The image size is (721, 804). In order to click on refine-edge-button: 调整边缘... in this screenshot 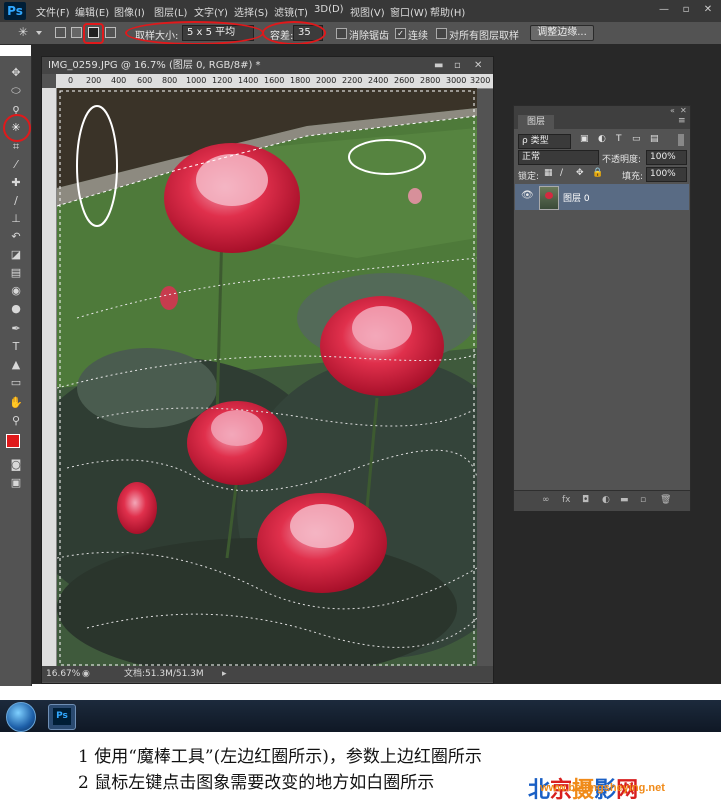, I will do `click(562, 33)`.